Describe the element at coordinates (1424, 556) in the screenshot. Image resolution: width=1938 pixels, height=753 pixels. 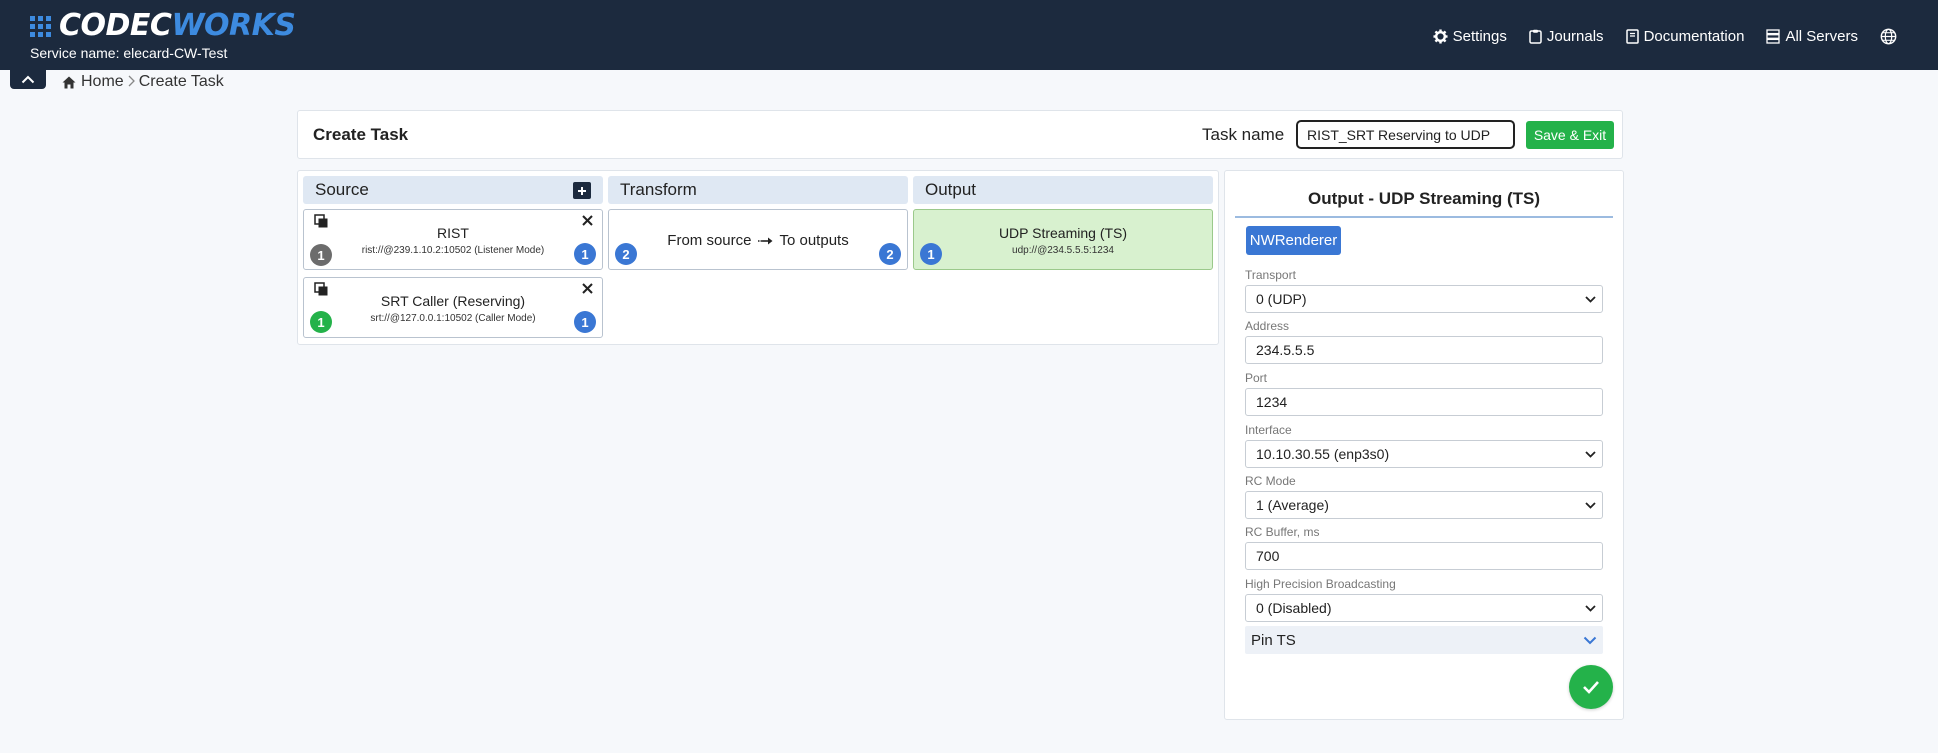
I see `rc-buffer-input: 700` at that location.